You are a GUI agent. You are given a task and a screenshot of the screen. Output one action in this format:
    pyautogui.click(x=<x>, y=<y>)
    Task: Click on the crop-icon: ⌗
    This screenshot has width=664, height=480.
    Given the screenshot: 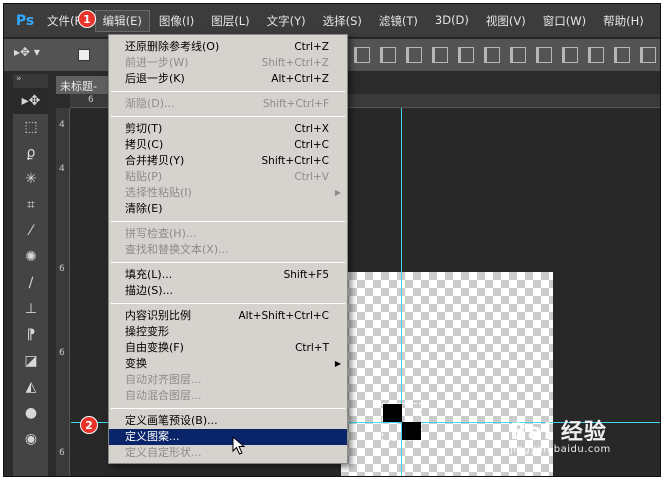 What is the action you would take?
    pyautogui.click(x=31, y=205)
    